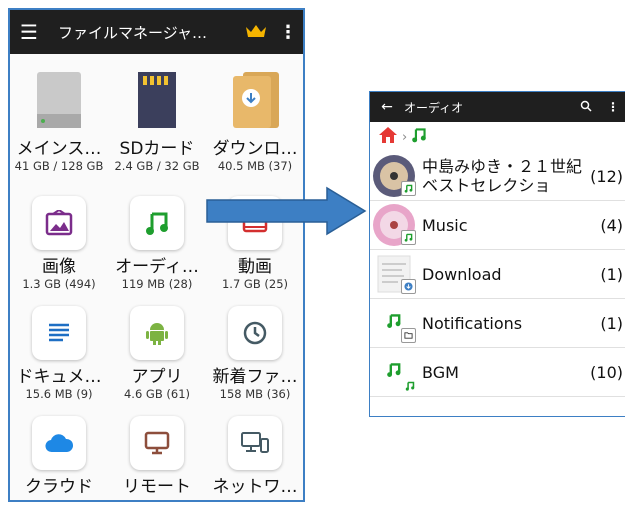 The image size is (625, 509). Describe the element at coordinates (405, 137) in the screenshot. I see `chevron-right-icon: ›` at that location.